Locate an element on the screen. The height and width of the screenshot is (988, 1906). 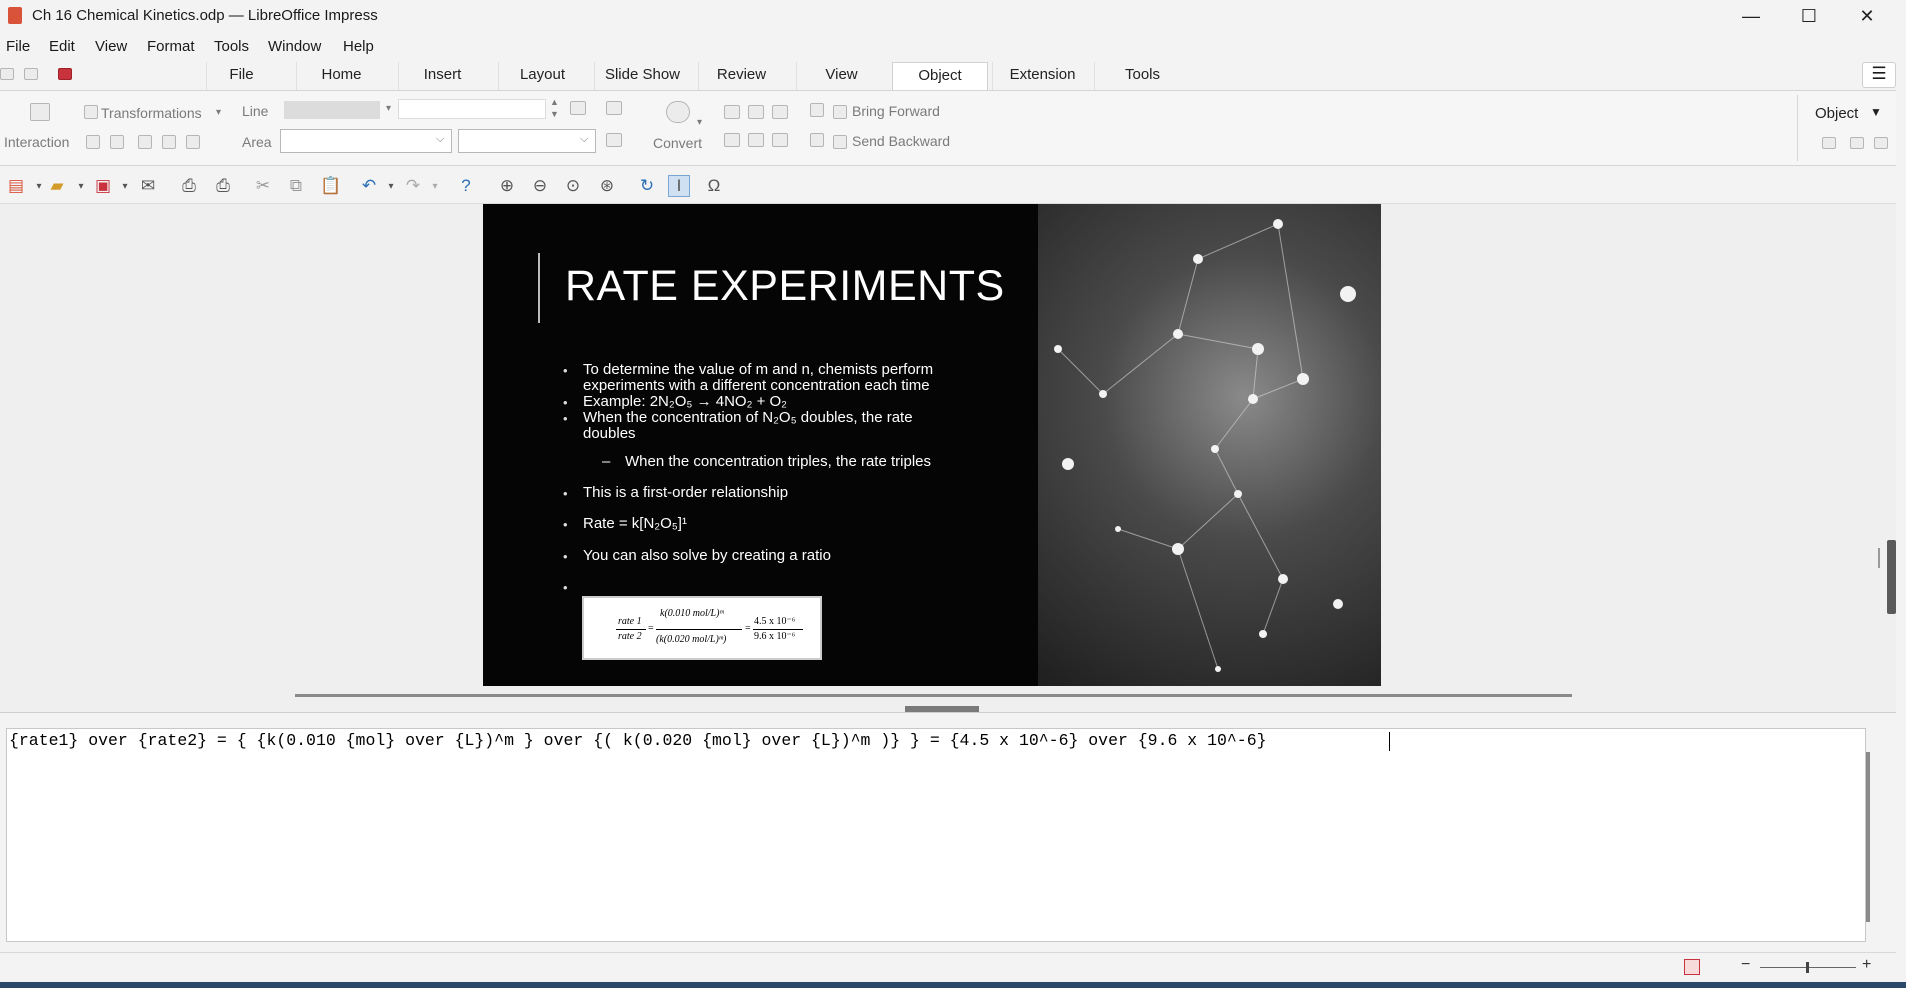
line-style-dropdown-icon: ▾ is located at coordinates (388, 108).